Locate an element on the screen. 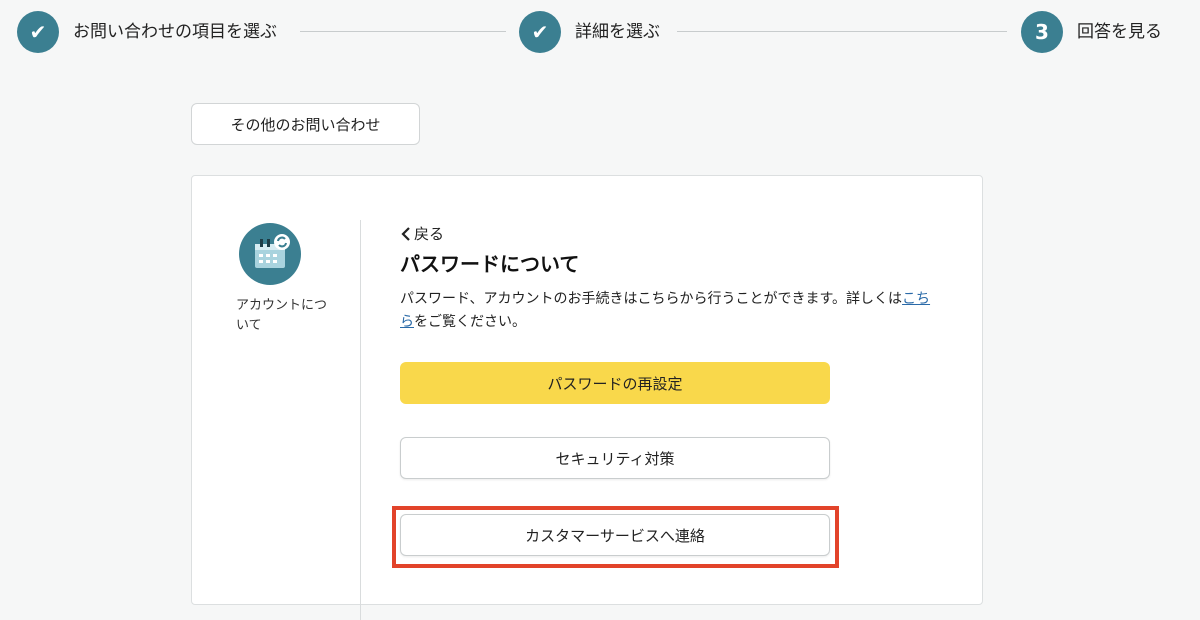 The image size is (1200, 620). description-text: パスワード、アカウントのお手続きはこちらから行うことができます。詳しくは is located at coordinates (651, 299).